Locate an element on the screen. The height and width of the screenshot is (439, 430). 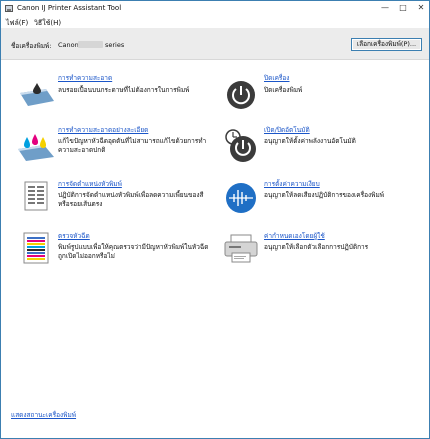
item-title-quiet-setting: การตั้งค่าความเงียบ is located at coordinates (292, 184).